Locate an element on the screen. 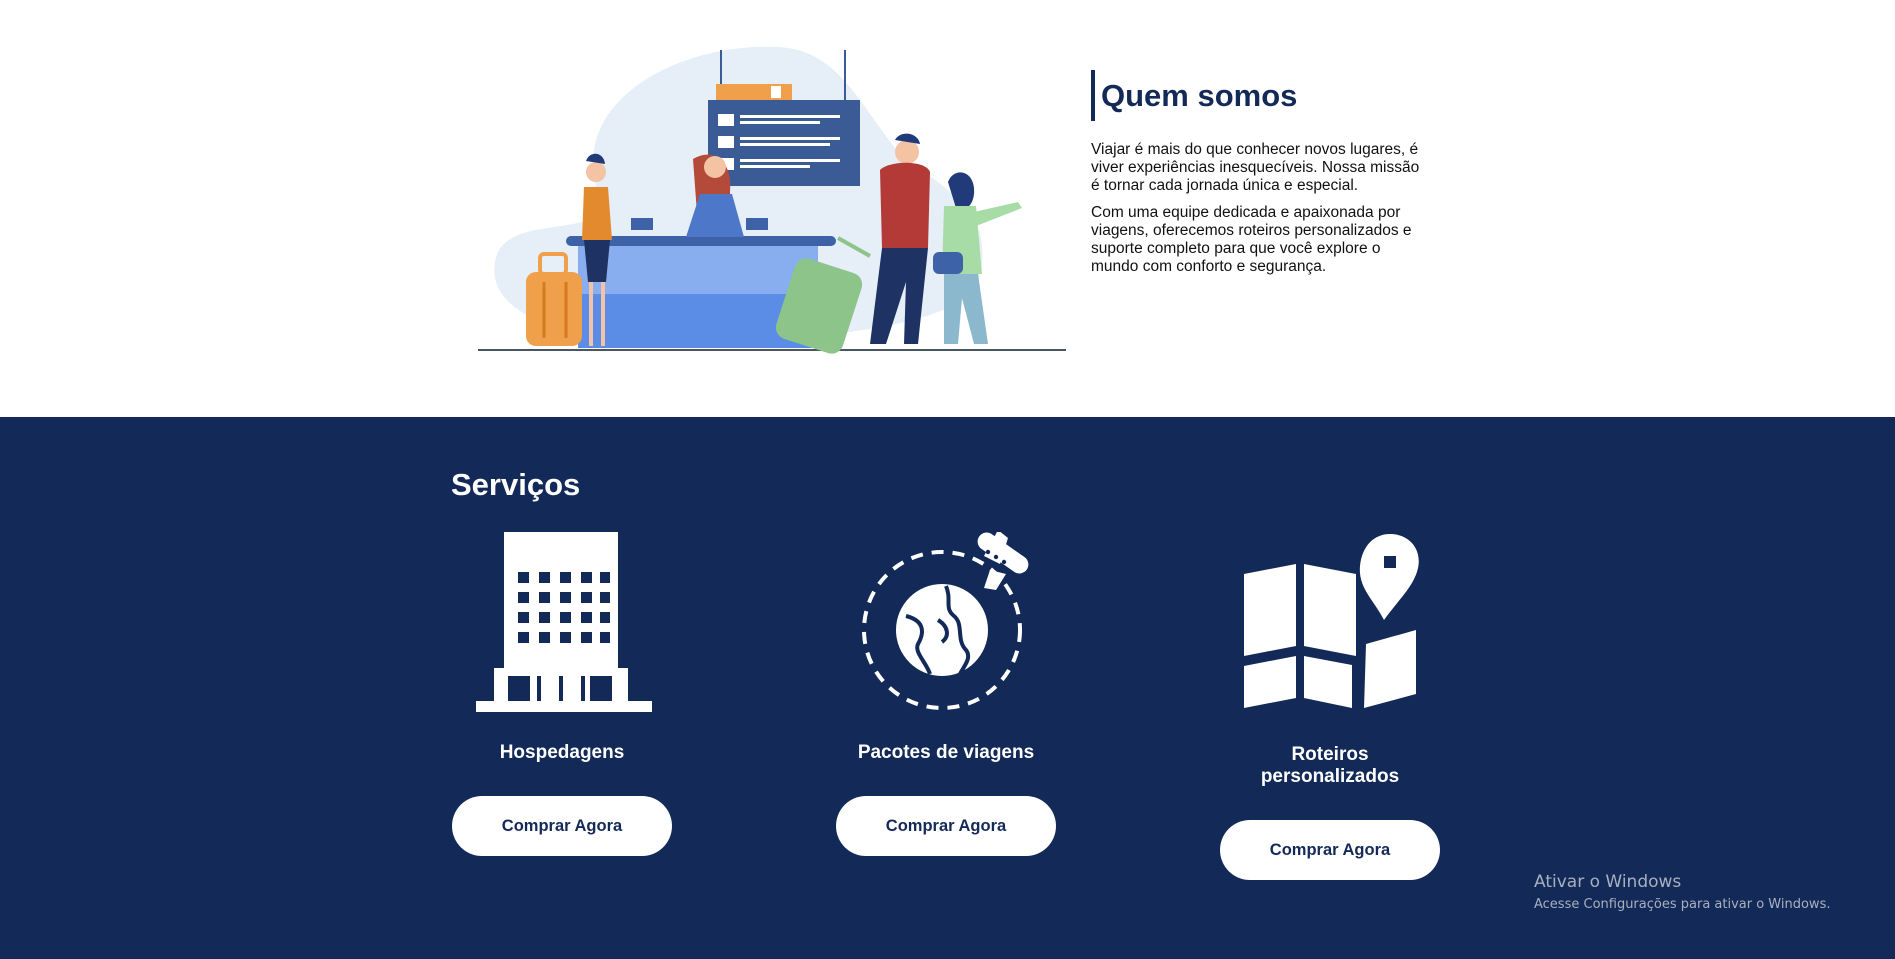 This screenshot has width=1895, height=959. buy-button-pacotes: Comprar Agora is located at coordinates (946, 826).